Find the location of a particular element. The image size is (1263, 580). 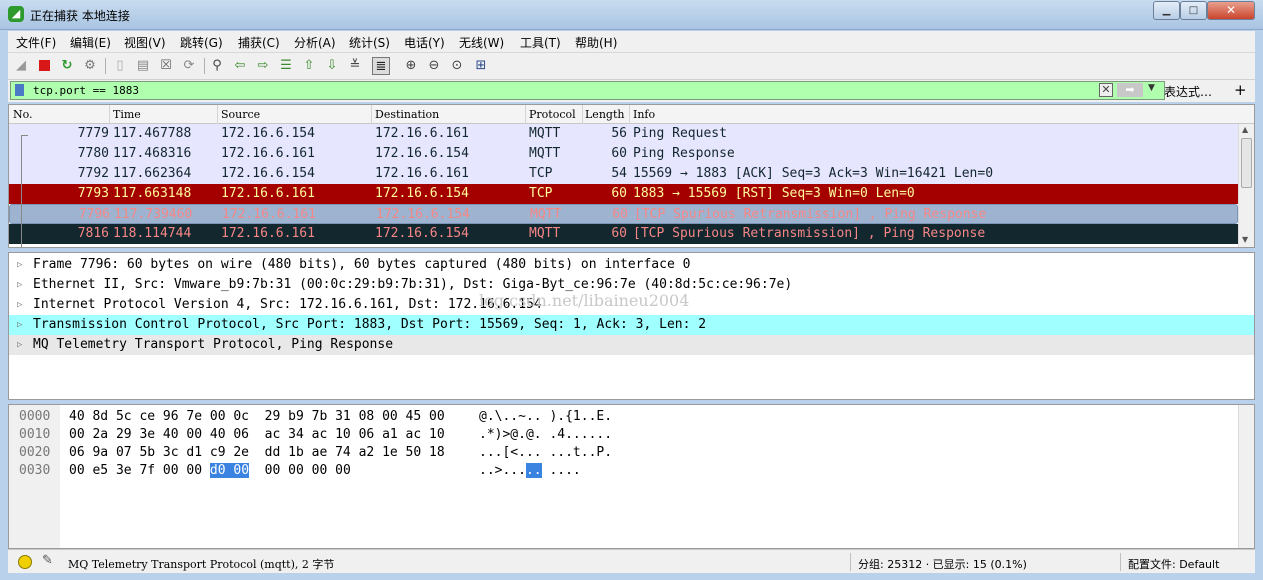

packet-protocol: MQTT is located at coordinates (545, 153).